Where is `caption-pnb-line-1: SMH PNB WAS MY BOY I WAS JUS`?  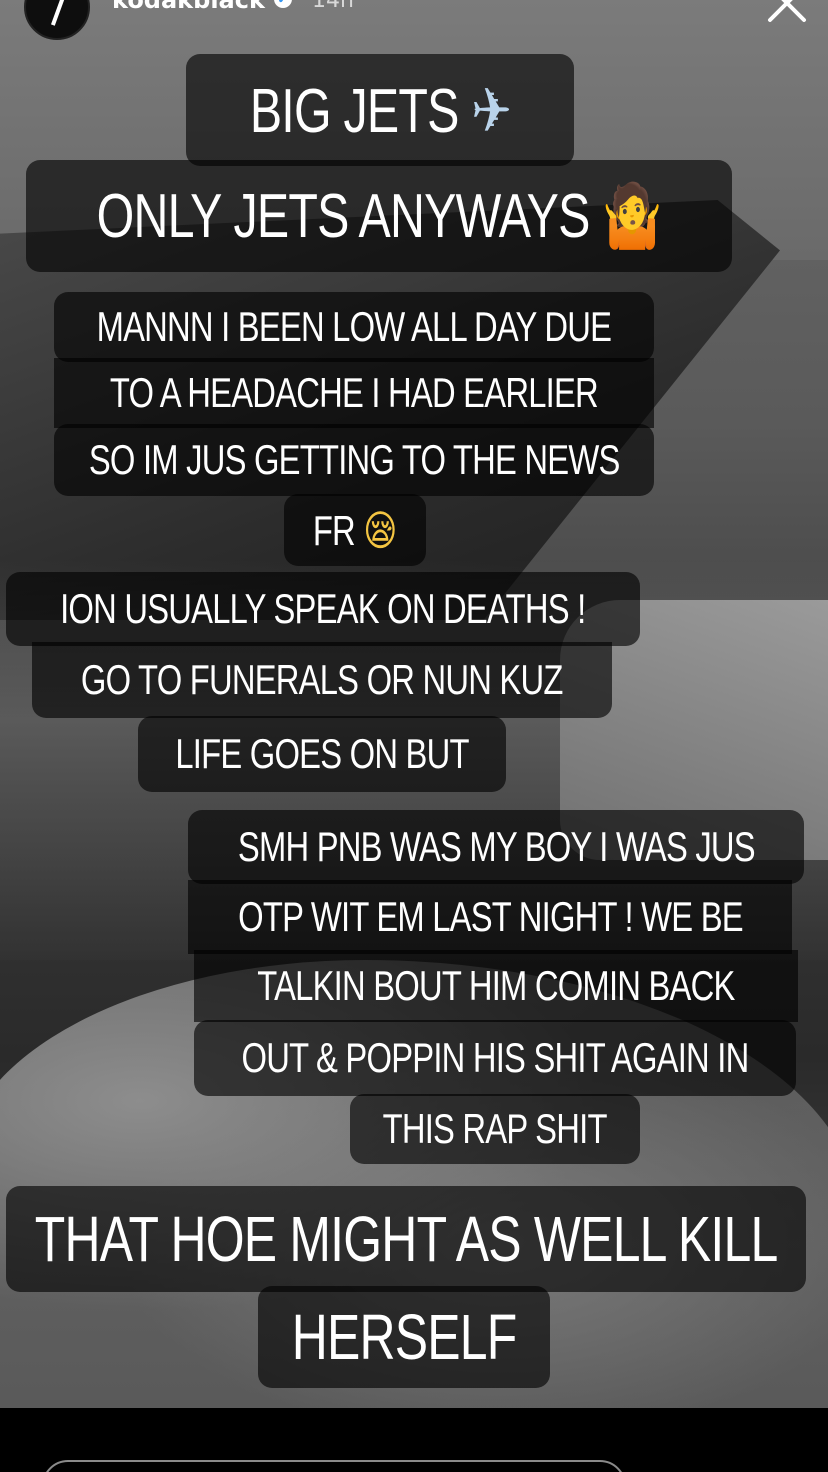 caption-pnb-line-1: SMH PNB WAS MY BOY I WAS JUS is located at coordinates (496, 847).